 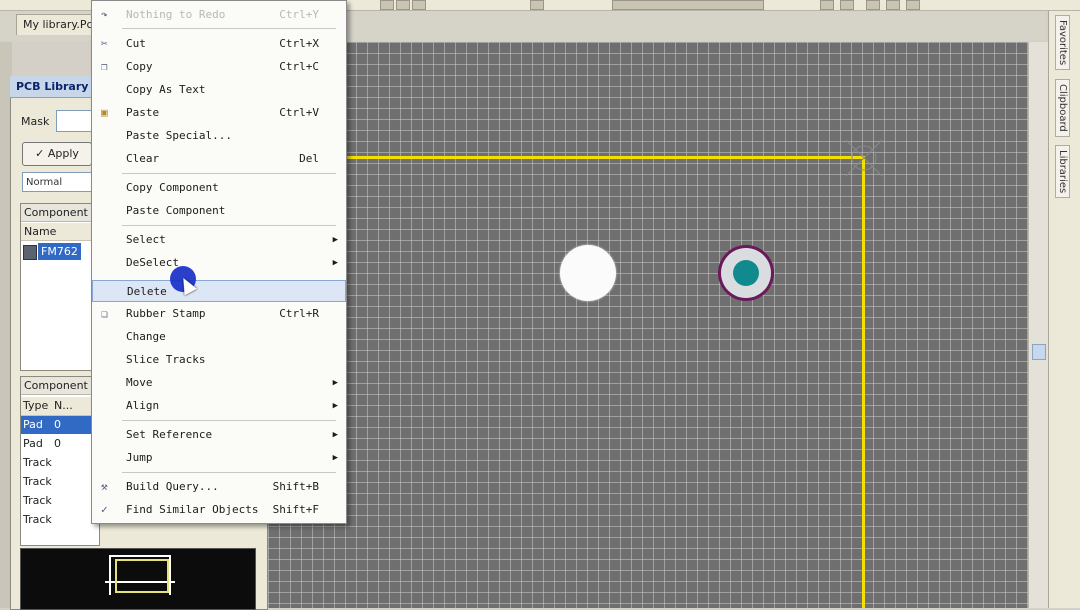 I want to click on origin-marker-icon, so click(x=864, y=158).